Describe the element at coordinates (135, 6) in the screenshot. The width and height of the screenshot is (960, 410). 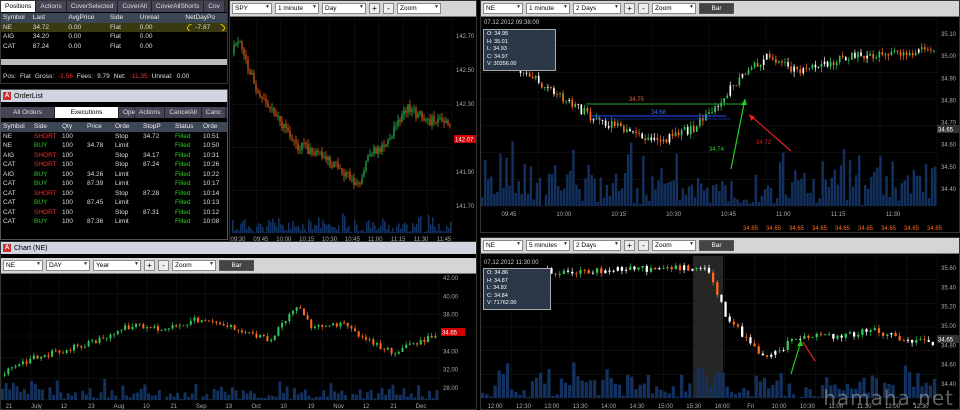
I see `cover-all-button: CoverAll` at that location.